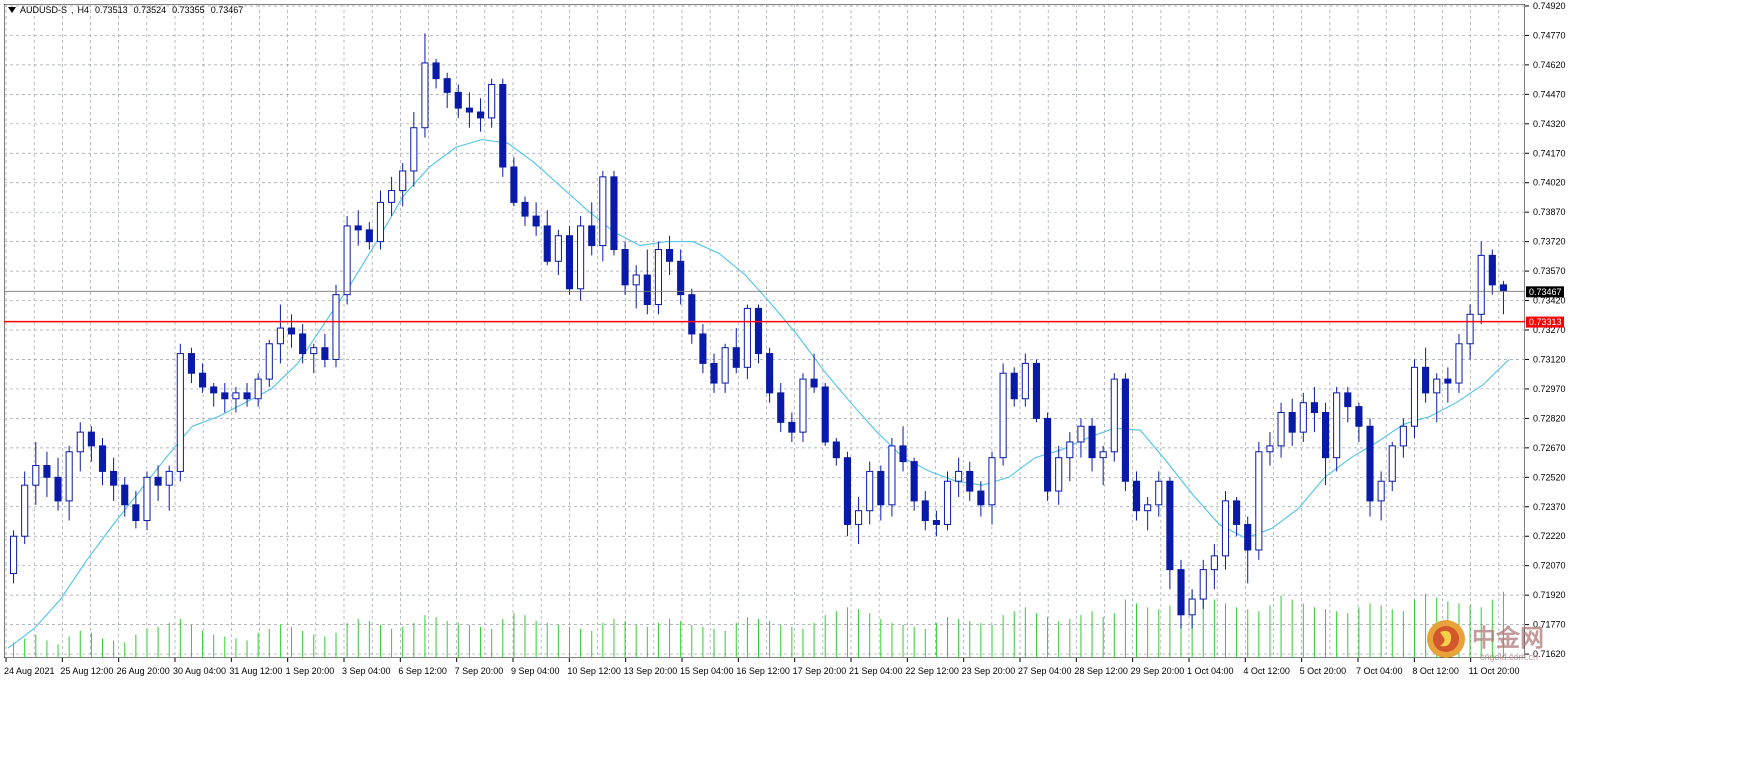  I want to click on time-tick-label: 10 Sep 12:00, so click(594, 671).